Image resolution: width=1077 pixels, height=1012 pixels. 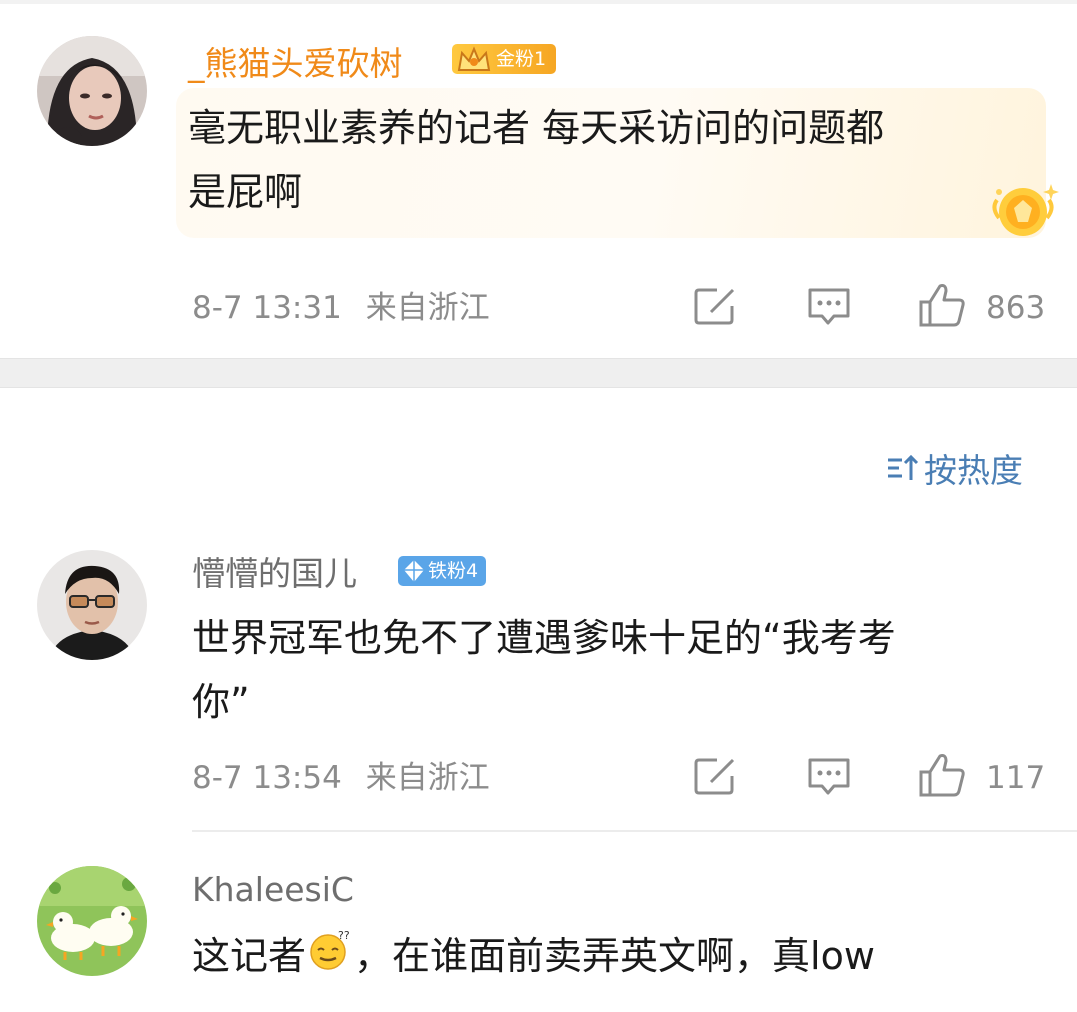 I want to click on timestamp: 8-7 13:31, so click(x=267, y=308).